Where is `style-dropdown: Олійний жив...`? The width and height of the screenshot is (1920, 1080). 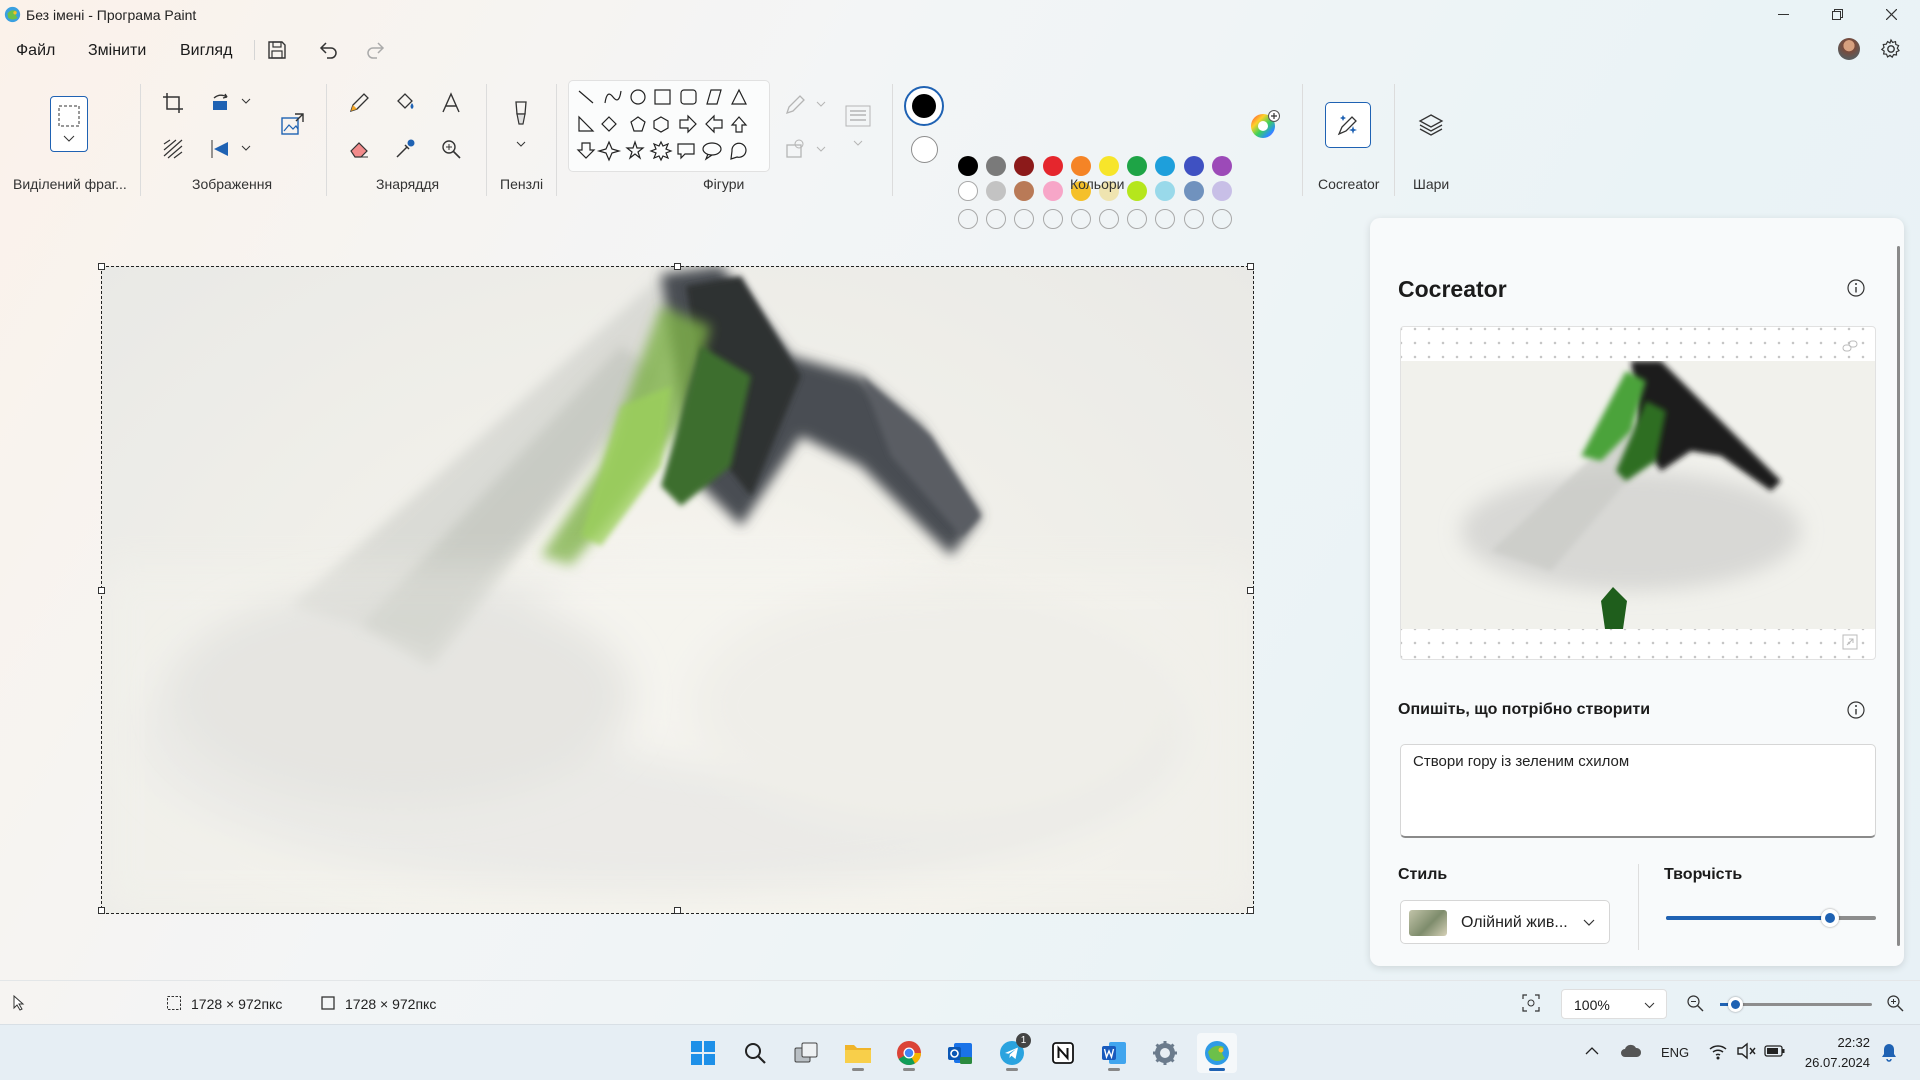 style-dropdown: Олійний жив... is located at coordinates (1505, 922).